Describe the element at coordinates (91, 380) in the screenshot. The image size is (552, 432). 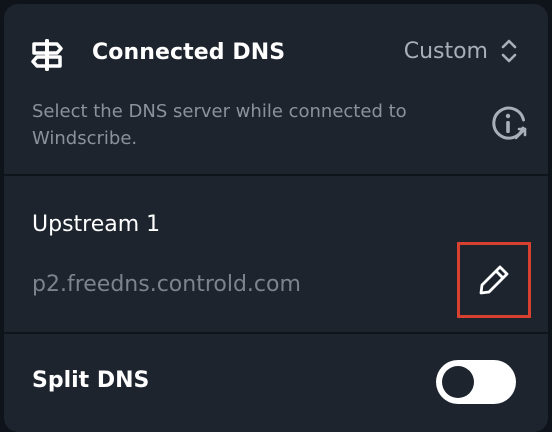
I see `split-dns-label: Split DNS` at that location.